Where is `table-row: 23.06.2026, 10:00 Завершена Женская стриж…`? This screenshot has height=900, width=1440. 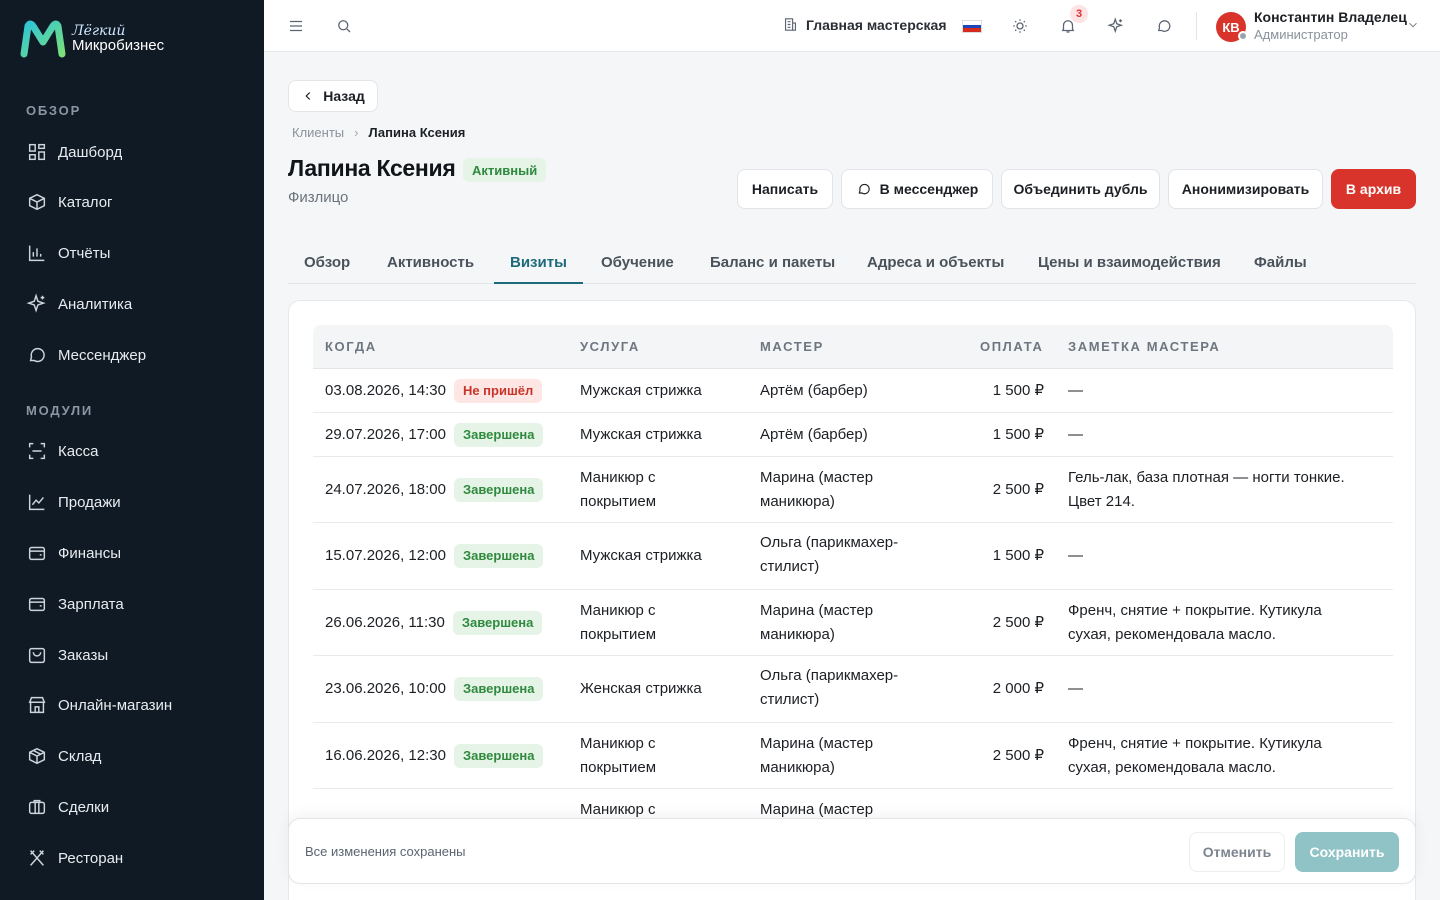 table-row: 23.06.2026, 10:00 Завершена Женская стриж… is located at coordinates (853, 689).